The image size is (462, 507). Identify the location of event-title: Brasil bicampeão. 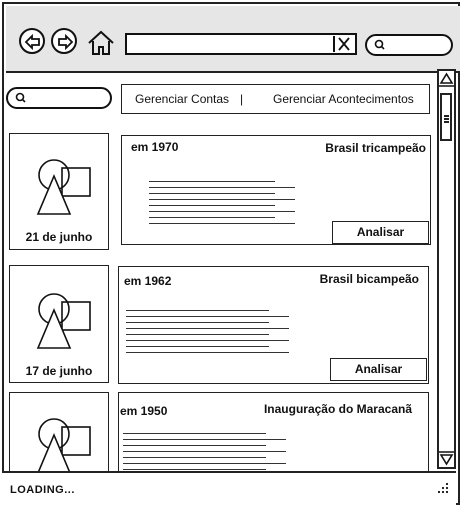
(369, 279).